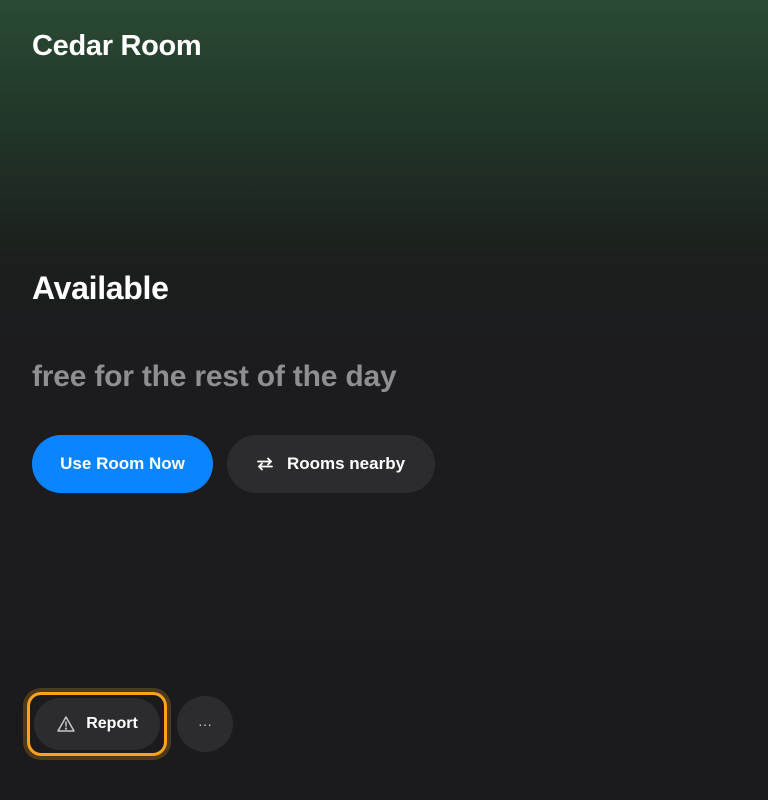 The width and height of the screenshot is (768, 800). I want to click on rooms-nearby-label: Rooms nearby, so click(346, 463).